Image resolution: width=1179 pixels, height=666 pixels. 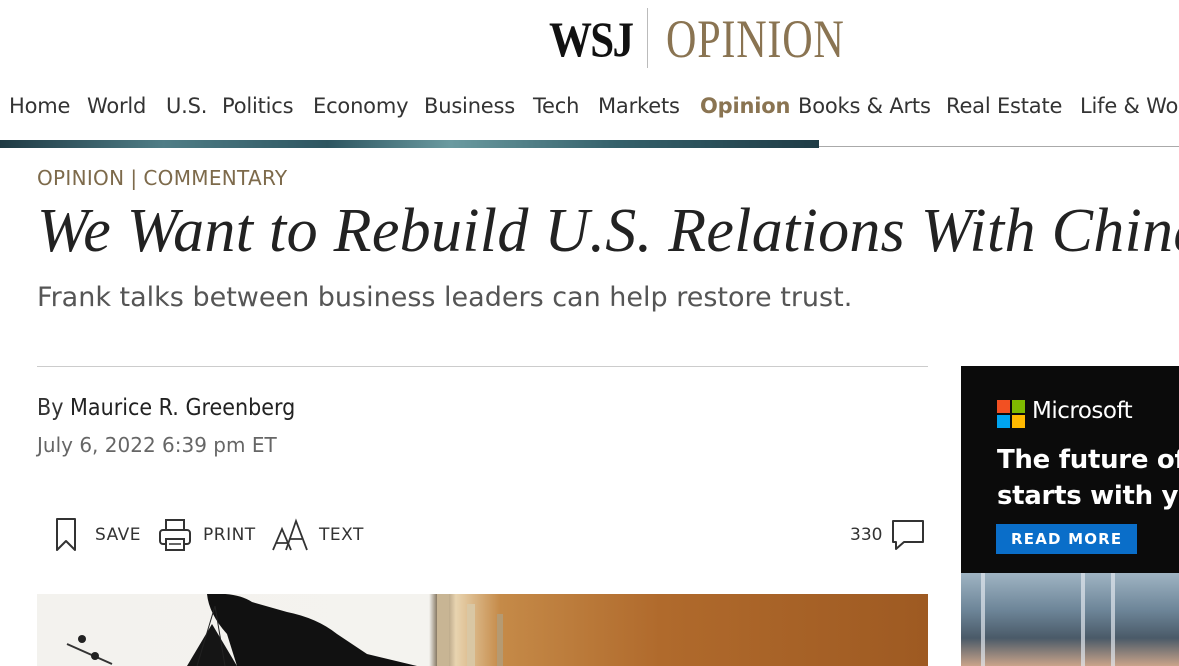 What do you see at coordinates (888, 535) in the screenshot?
I see `comments-button: 330` at bounding box center [888, 535].